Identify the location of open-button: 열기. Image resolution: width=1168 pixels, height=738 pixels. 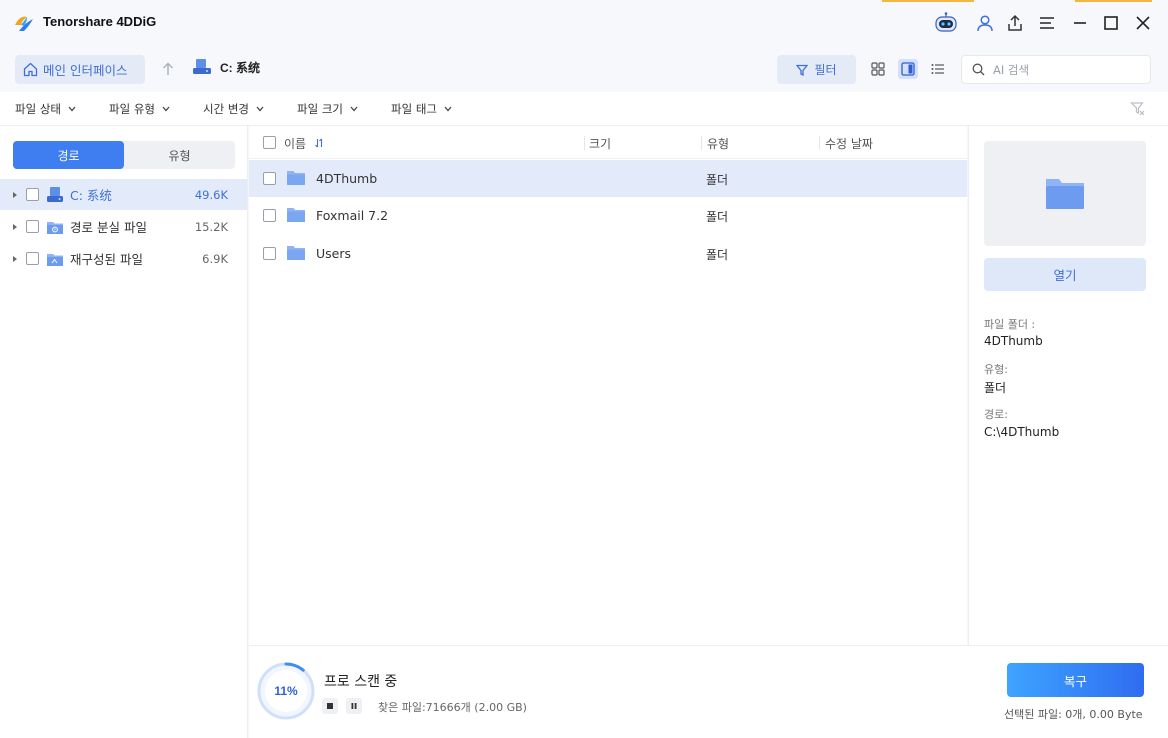
(1065, 274).